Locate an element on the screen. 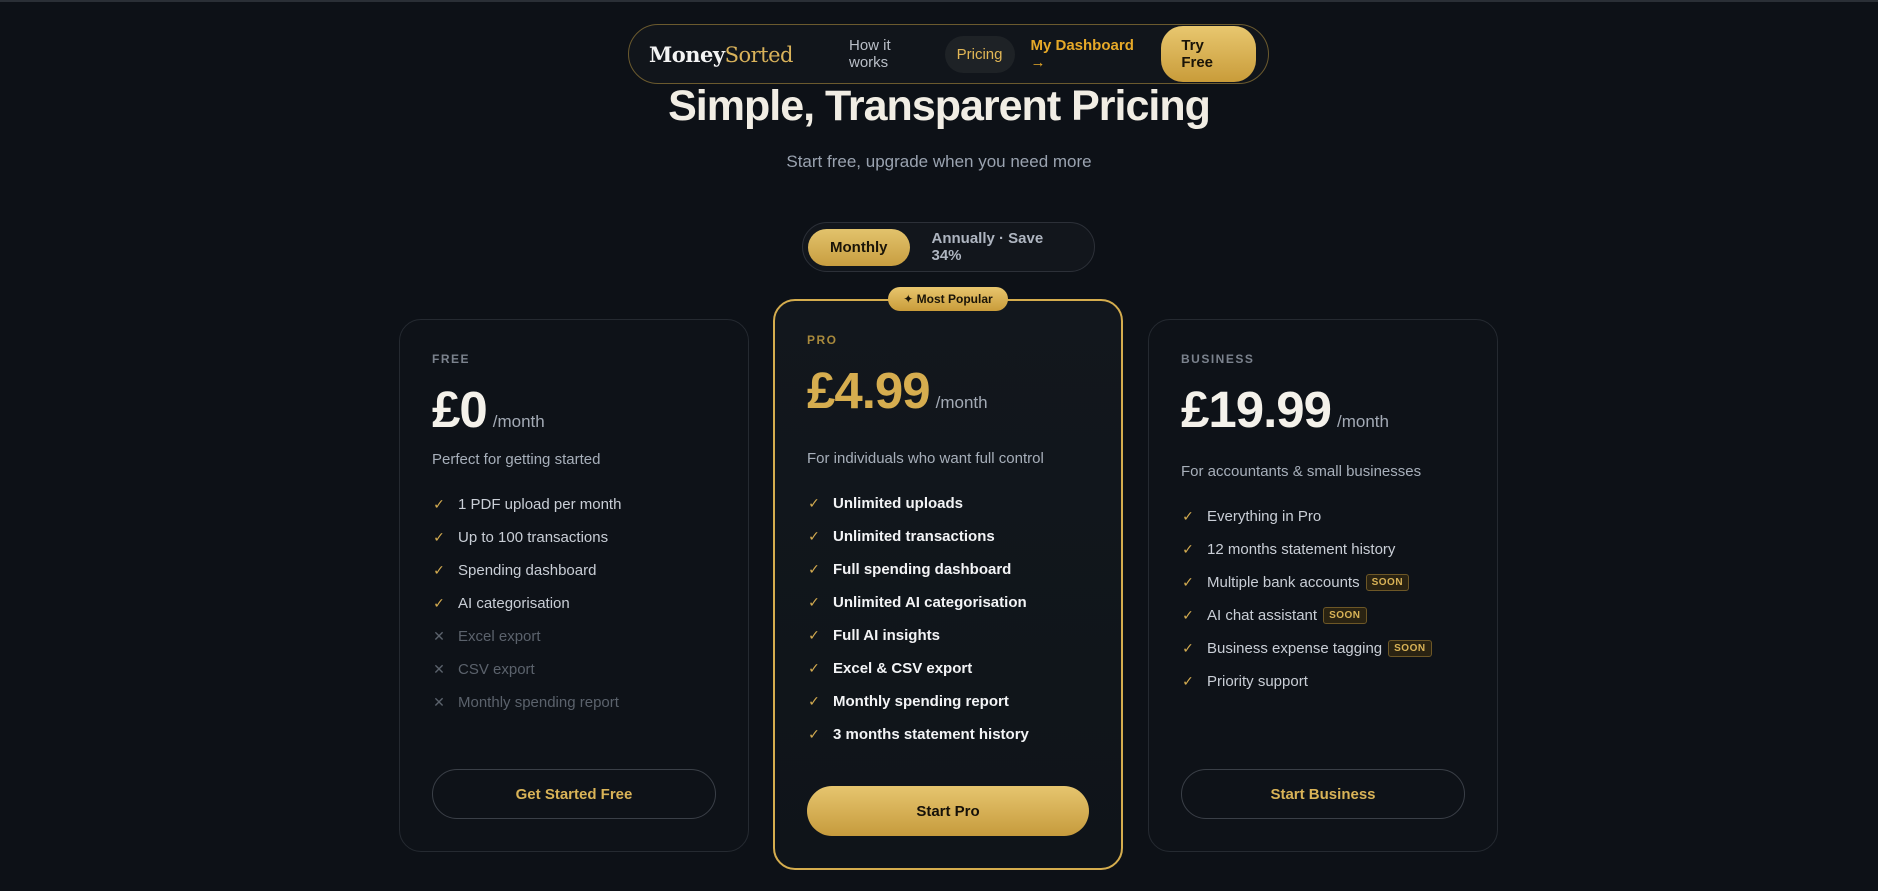 This screenshot has width=1878, height=891. feature-item: ✕ Excel export is located at coordinates (574, 636).